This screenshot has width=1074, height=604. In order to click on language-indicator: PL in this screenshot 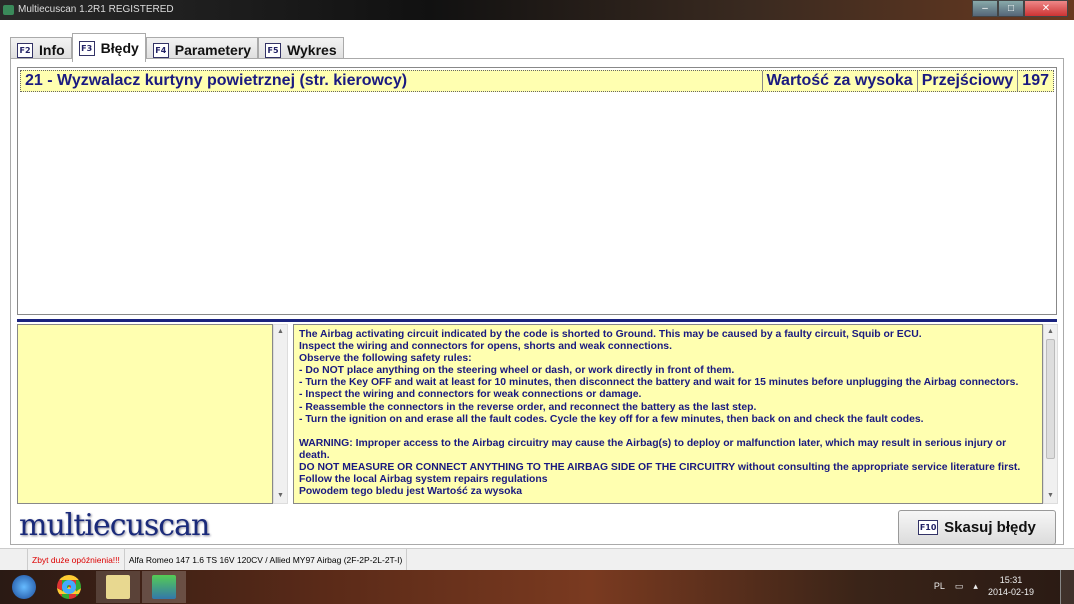, I will do `click(939, 586)`.